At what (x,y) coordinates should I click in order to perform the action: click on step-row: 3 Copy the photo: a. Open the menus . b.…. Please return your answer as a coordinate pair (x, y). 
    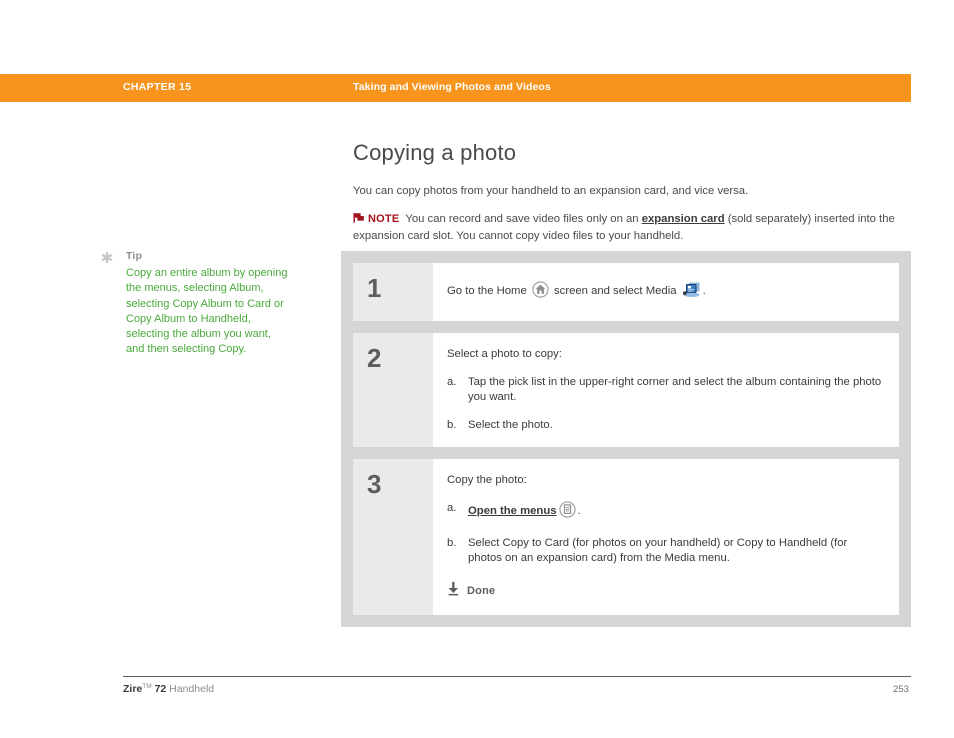
    Looking at the image, I should click on (626, 537).